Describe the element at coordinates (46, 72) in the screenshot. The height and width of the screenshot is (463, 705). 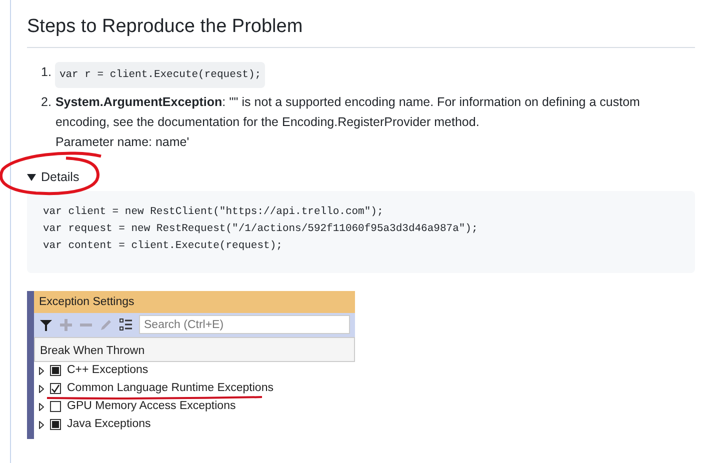
I see `list-number: 1.` at that location.